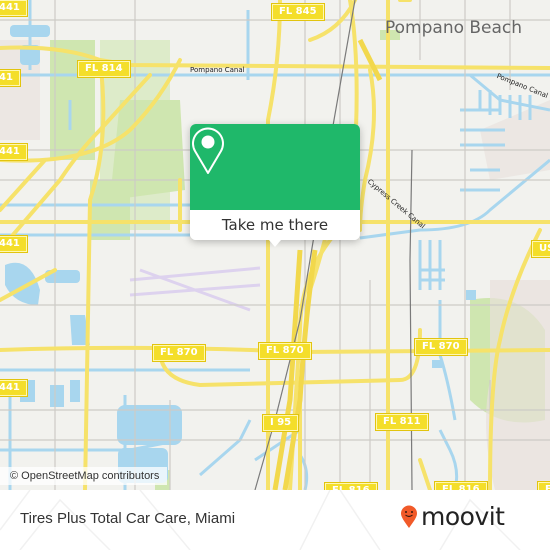 The height and width of the screenshot is (550, 550). What do you see at coordinates (217, 70) in the screenshot?
I see `canal-label: Pompano Canal` at bounding box center [217, 70].